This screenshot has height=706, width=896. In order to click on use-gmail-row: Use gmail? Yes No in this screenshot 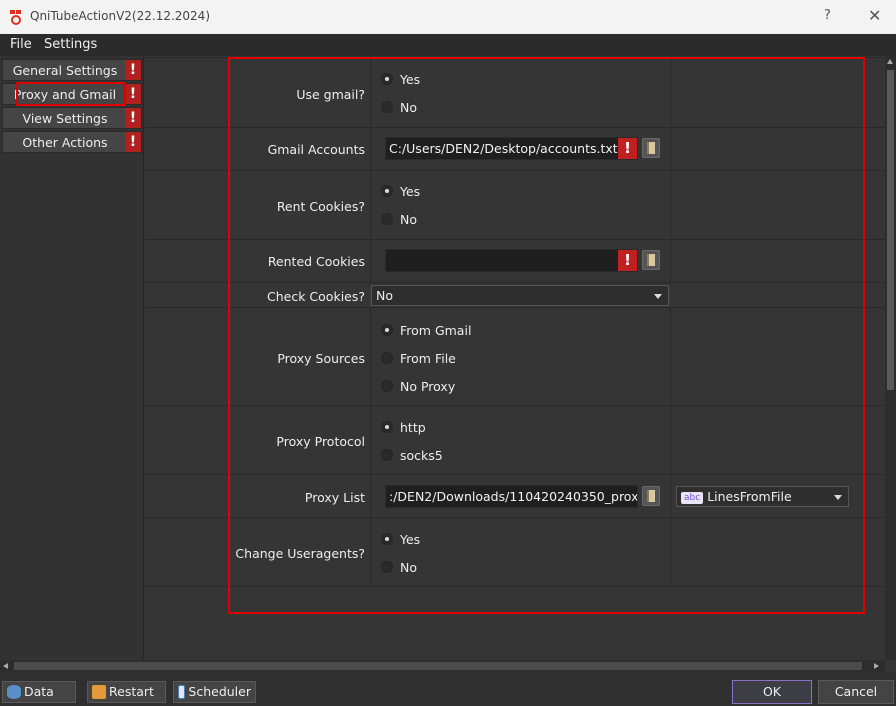, I will do `click(515, 93)`.